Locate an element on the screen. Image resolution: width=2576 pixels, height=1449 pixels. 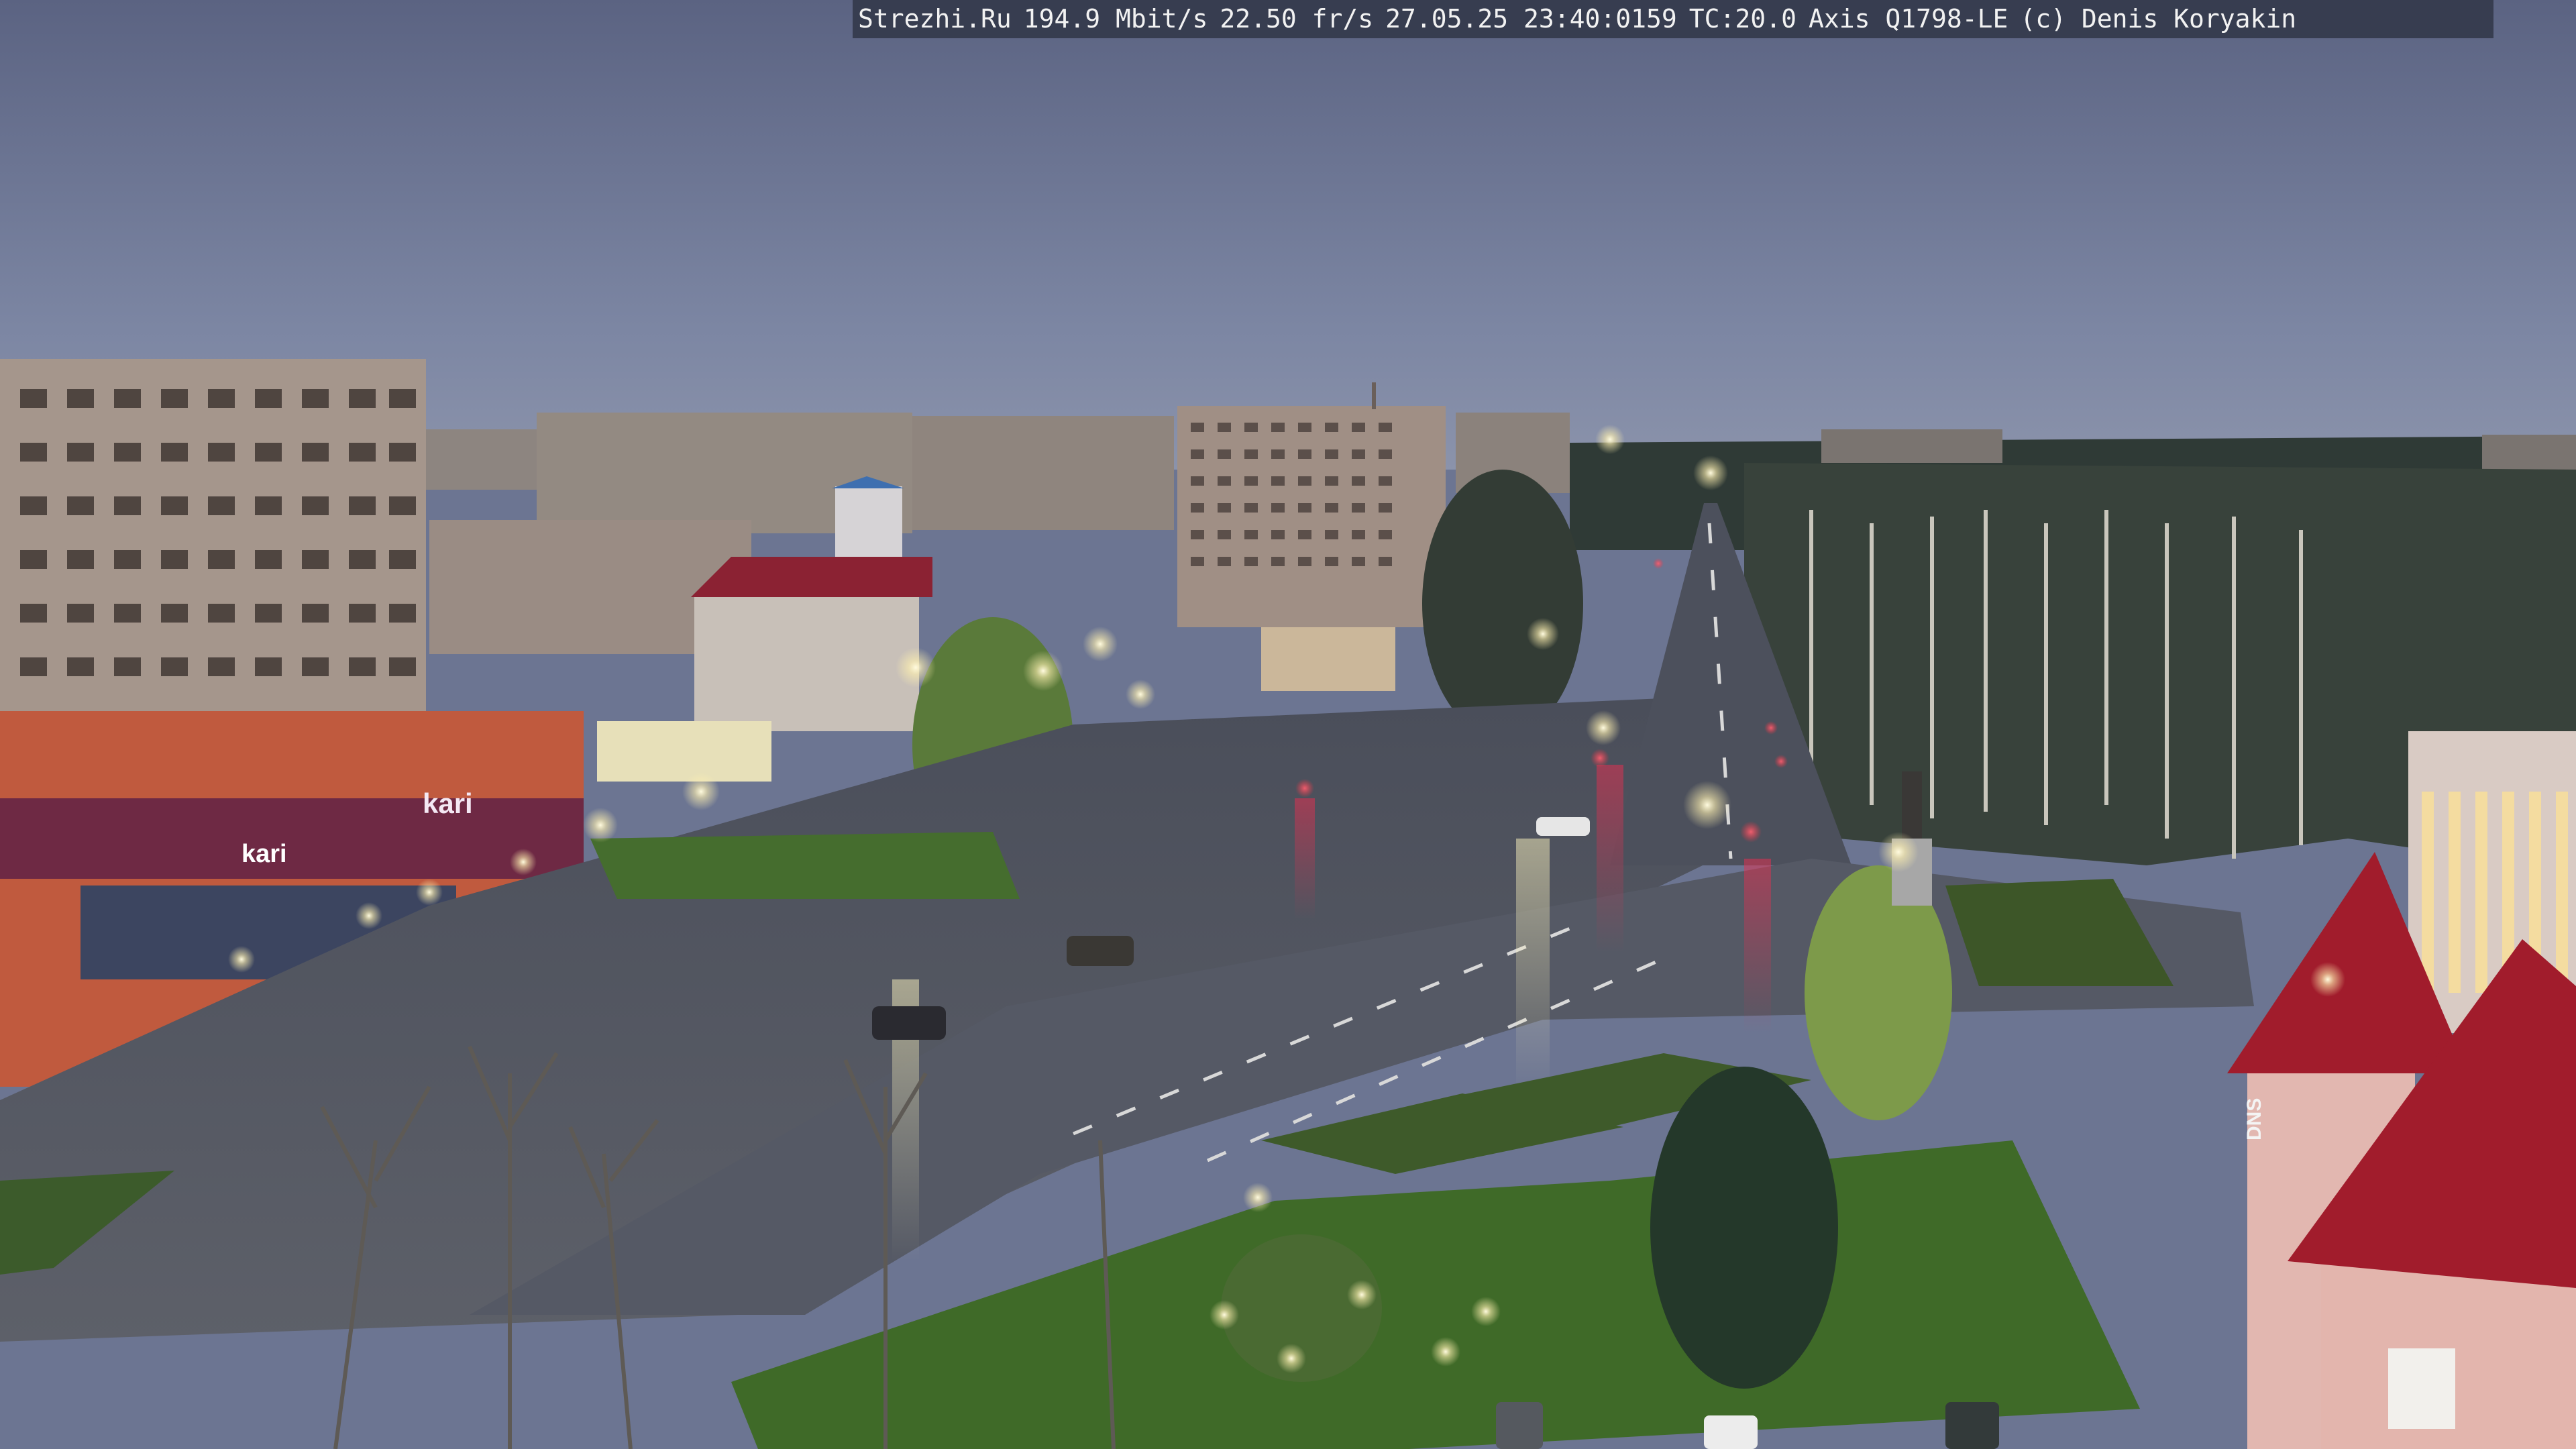
overlay-tc: TC:20.0 is located at coordinates (1742, 19).